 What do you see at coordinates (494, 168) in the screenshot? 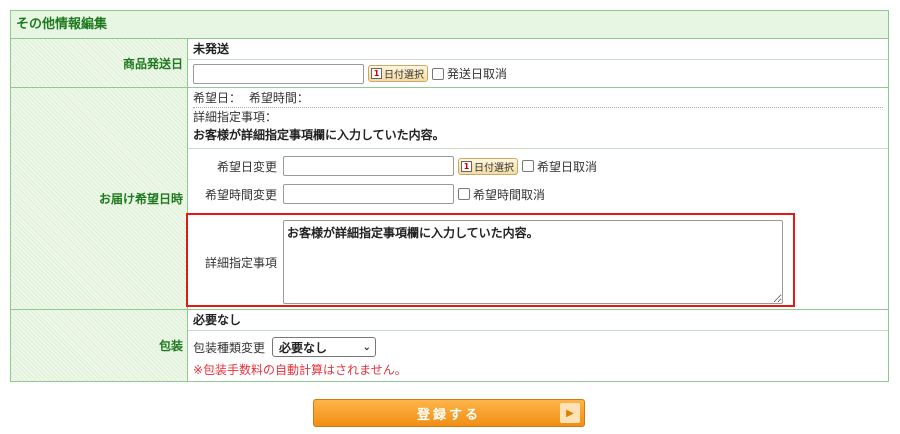
I see `change-date-picker-label: 日付選択` at bounding box center [494, 168].